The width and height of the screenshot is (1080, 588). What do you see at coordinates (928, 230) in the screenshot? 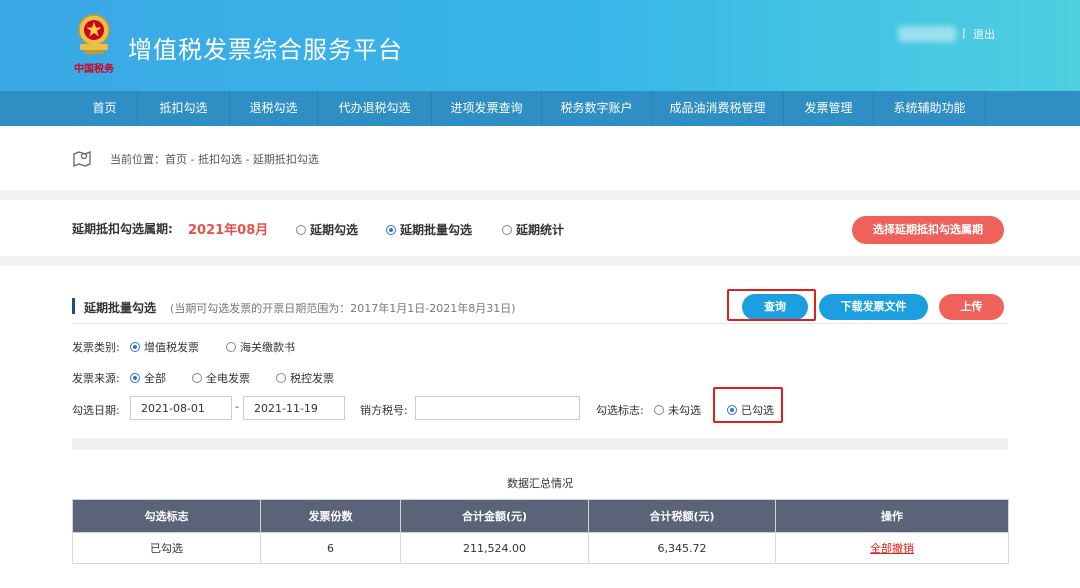
I see `select-period-button: 选择延期抵扣勾选属期` at bounding box center [928, 230].